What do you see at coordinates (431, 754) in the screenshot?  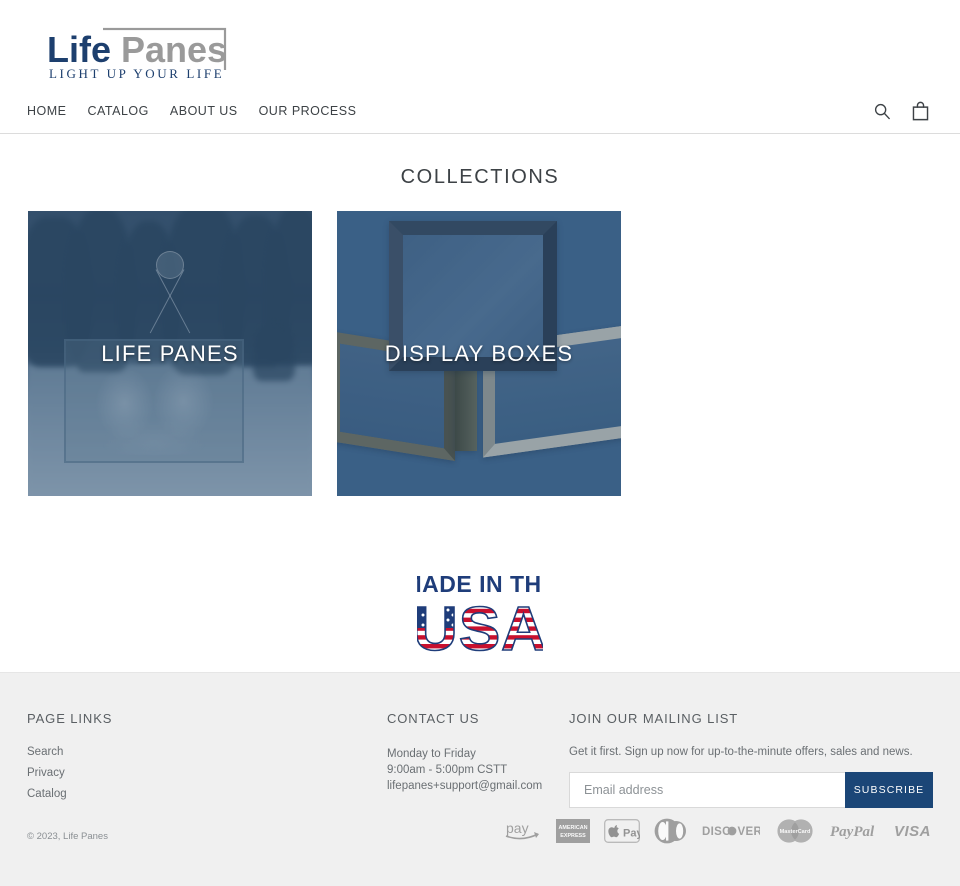 I see `contact-hours-days: Monday to Friday` at bounding box center [431, 754].